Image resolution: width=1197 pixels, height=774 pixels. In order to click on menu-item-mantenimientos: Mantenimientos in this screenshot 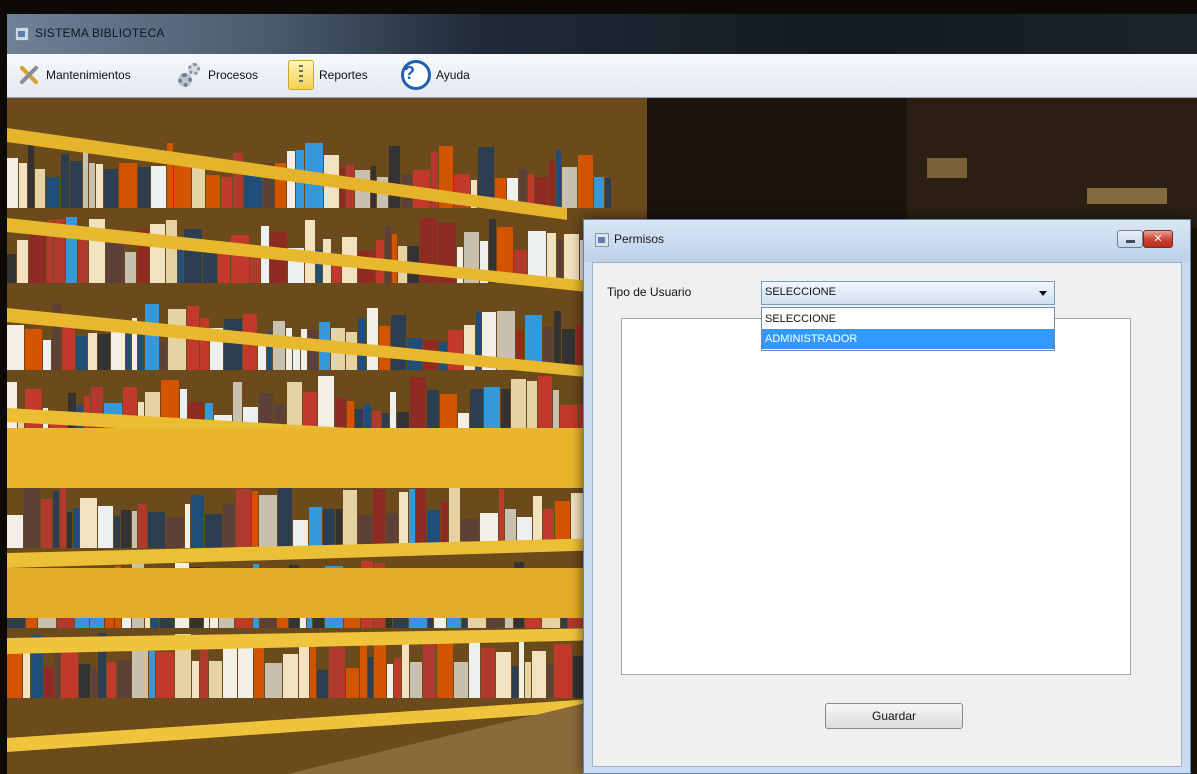, I will do `click(73, 75)`.